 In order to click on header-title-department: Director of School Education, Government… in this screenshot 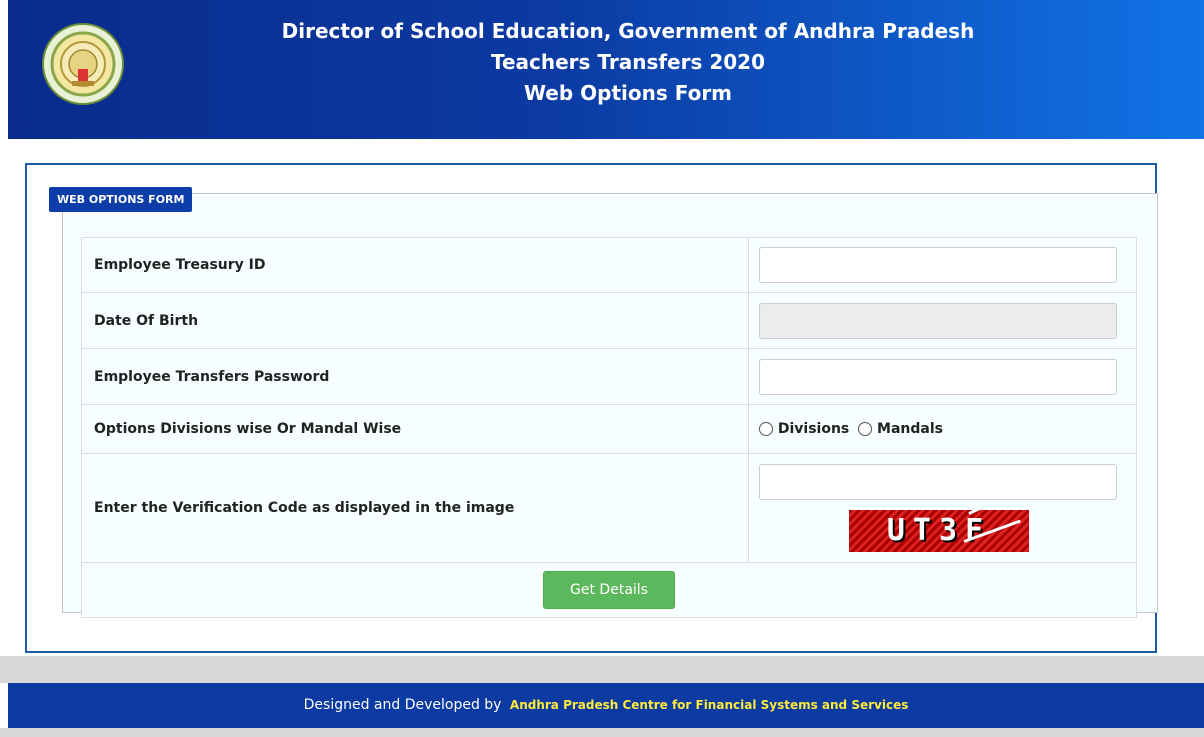, I will do `click(628, 31)`.